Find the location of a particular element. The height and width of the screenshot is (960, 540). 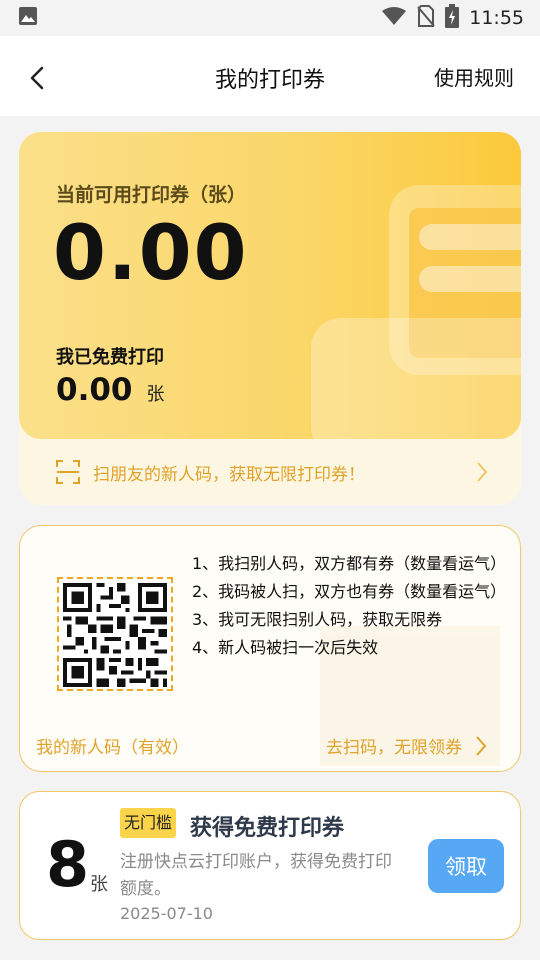

scan-friend-code-row: 扫朋友的新人码，获取无限打印券！ is located at coordinates (270, 472).